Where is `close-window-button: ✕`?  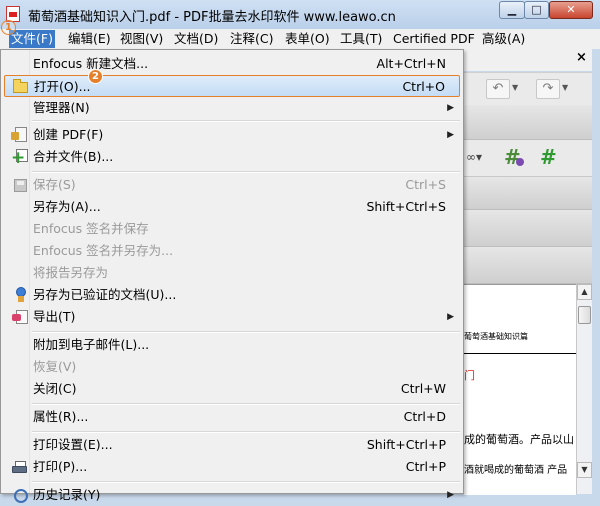
close-window-button: ✕ is located at coordinates (571, 10).